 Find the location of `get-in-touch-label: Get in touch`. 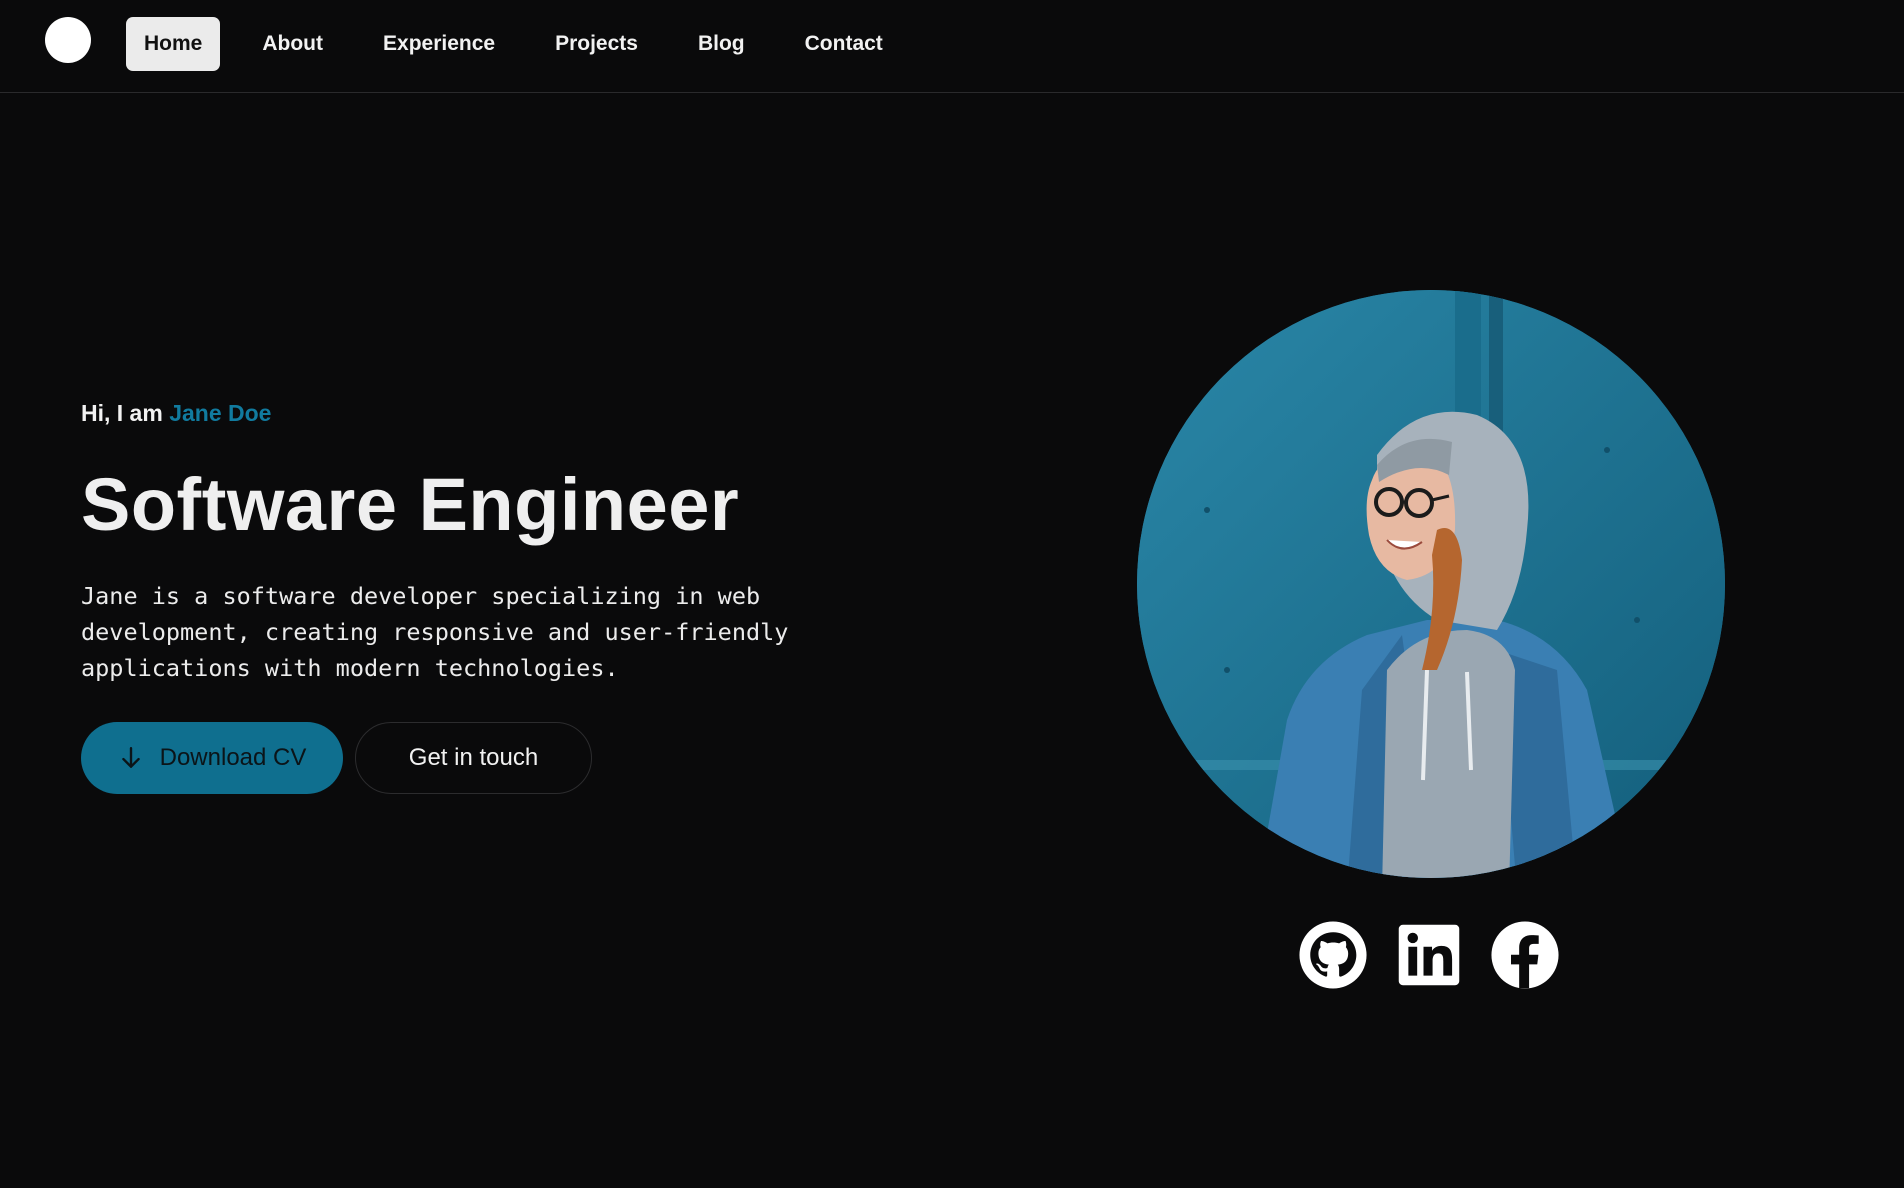

get-in-touch-label: Get in touch is located at coordinates (473, 757).